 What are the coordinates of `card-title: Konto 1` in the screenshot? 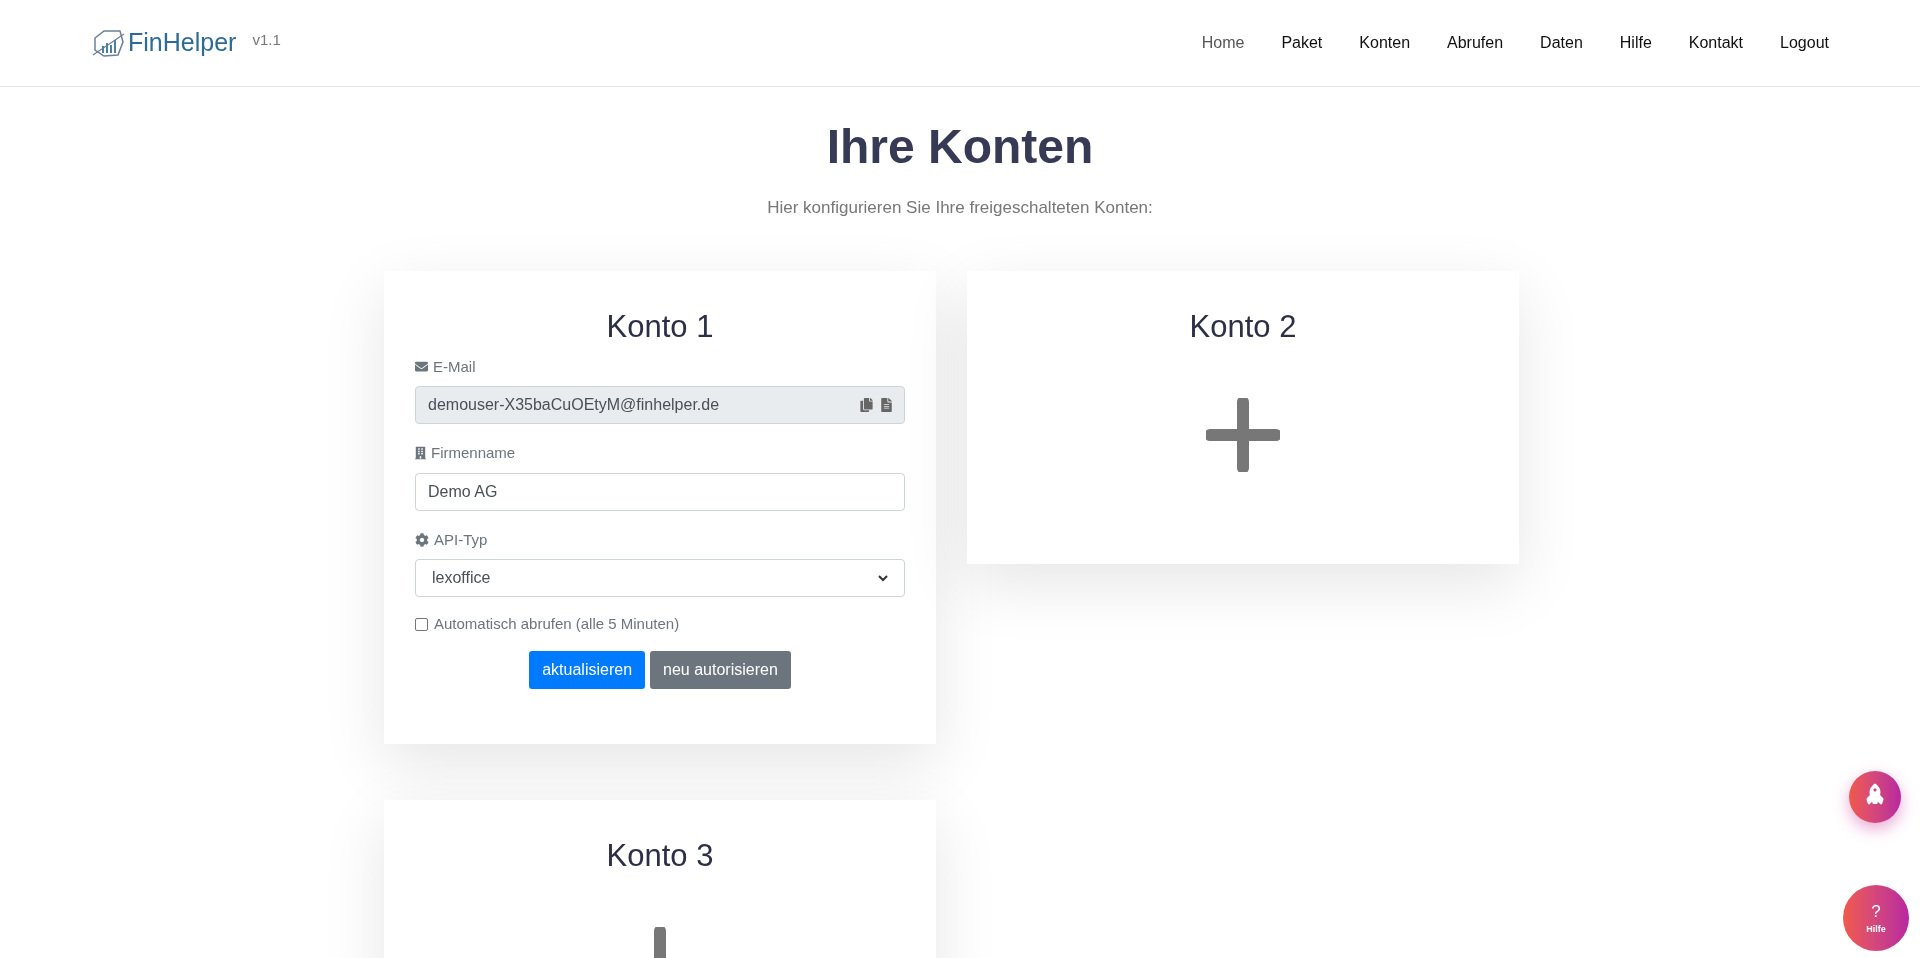 It's located at (660, 326).